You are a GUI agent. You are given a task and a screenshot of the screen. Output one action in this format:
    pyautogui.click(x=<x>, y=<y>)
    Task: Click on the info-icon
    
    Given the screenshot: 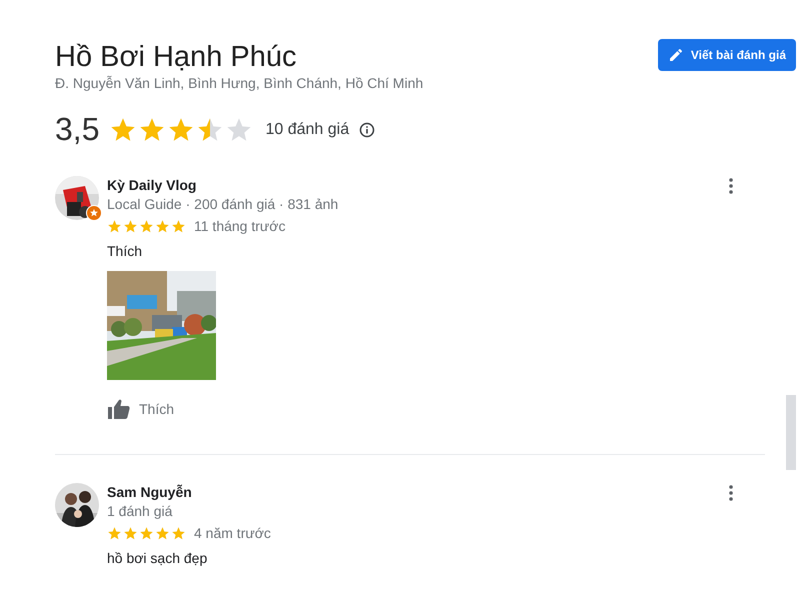 What is the action you would take?
    pyautogui.click(x=367, y=130)
    